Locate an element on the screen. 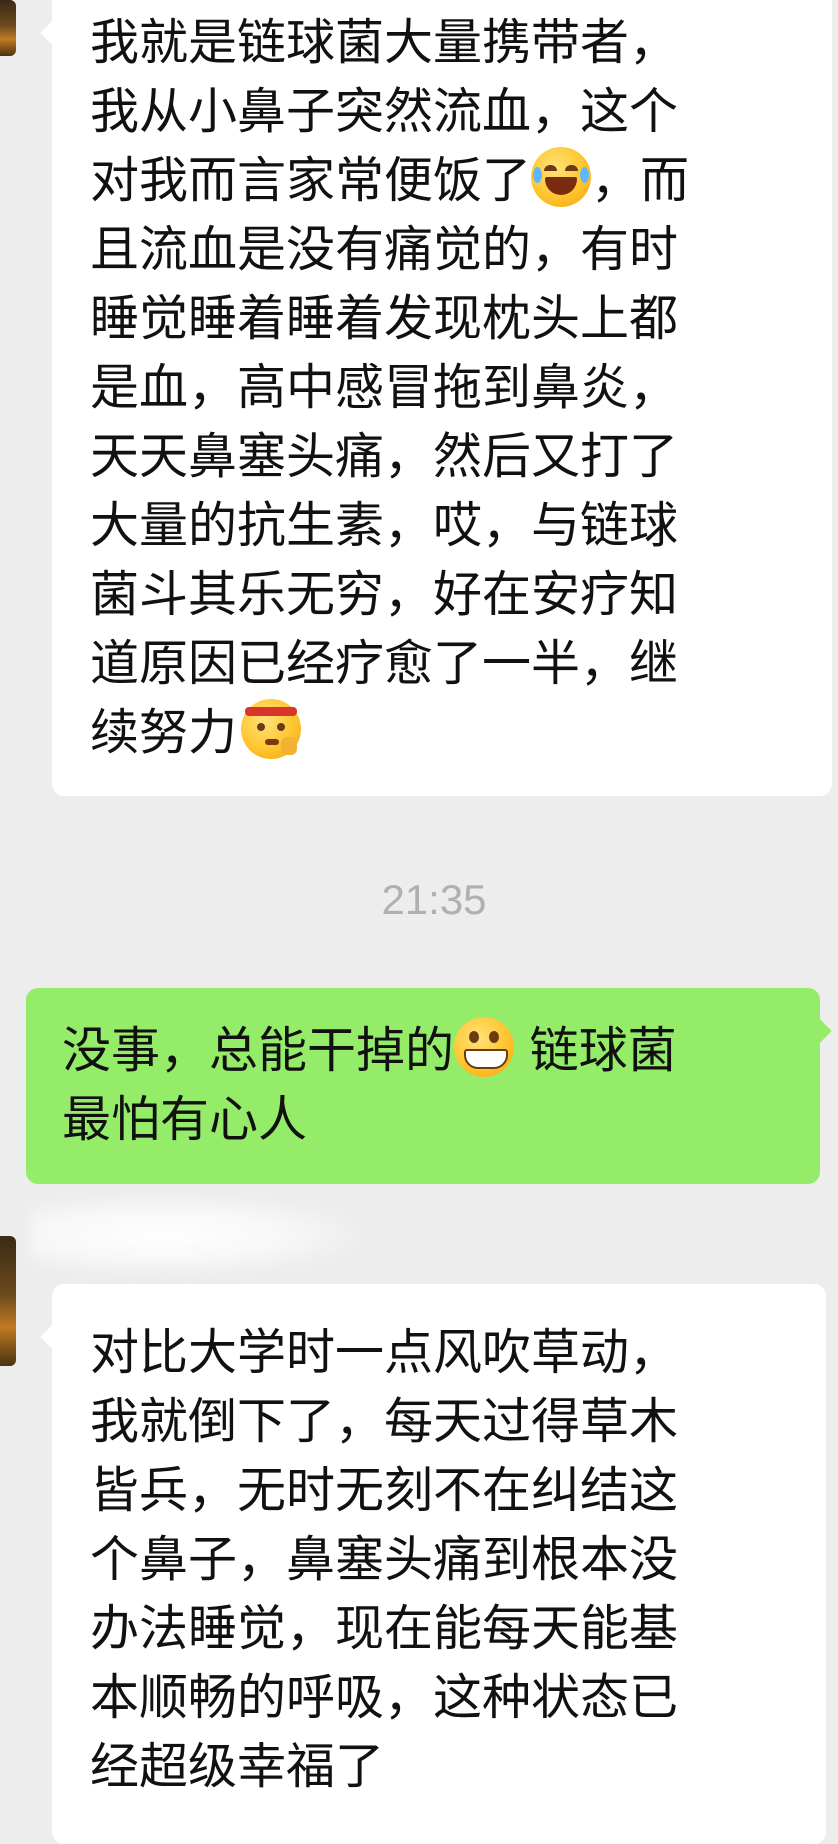 The width and height of the screenshot is (838, 1844). determined-headband-emoji-icon is located at coordinates (271, 729).